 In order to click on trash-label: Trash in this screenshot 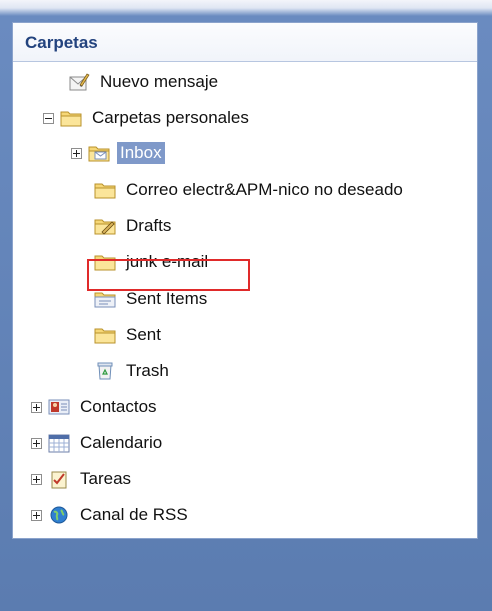, I will do `click(147, 370)`.